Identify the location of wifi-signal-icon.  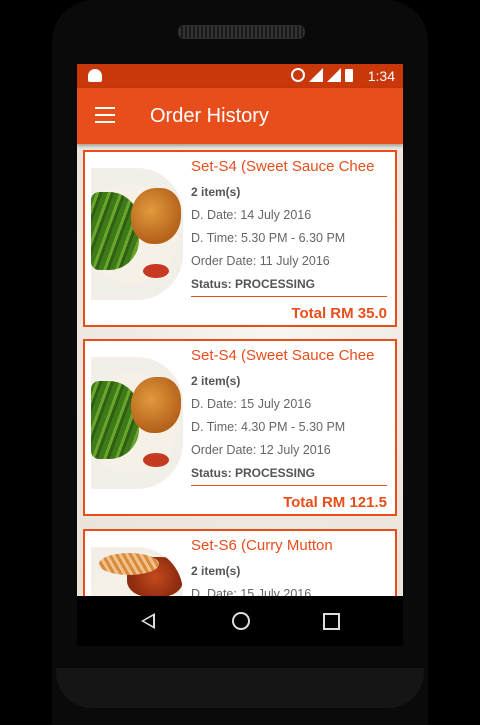
(316, 75).